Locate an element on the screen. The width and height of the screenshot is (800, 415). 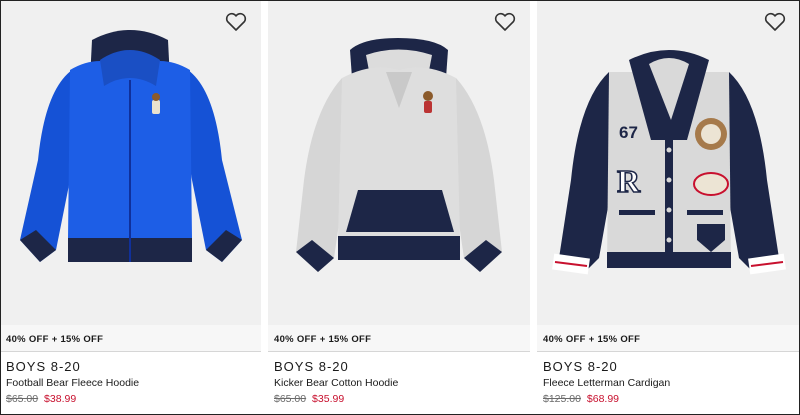
number-patch: 67 is located at coordinates (628, 132).